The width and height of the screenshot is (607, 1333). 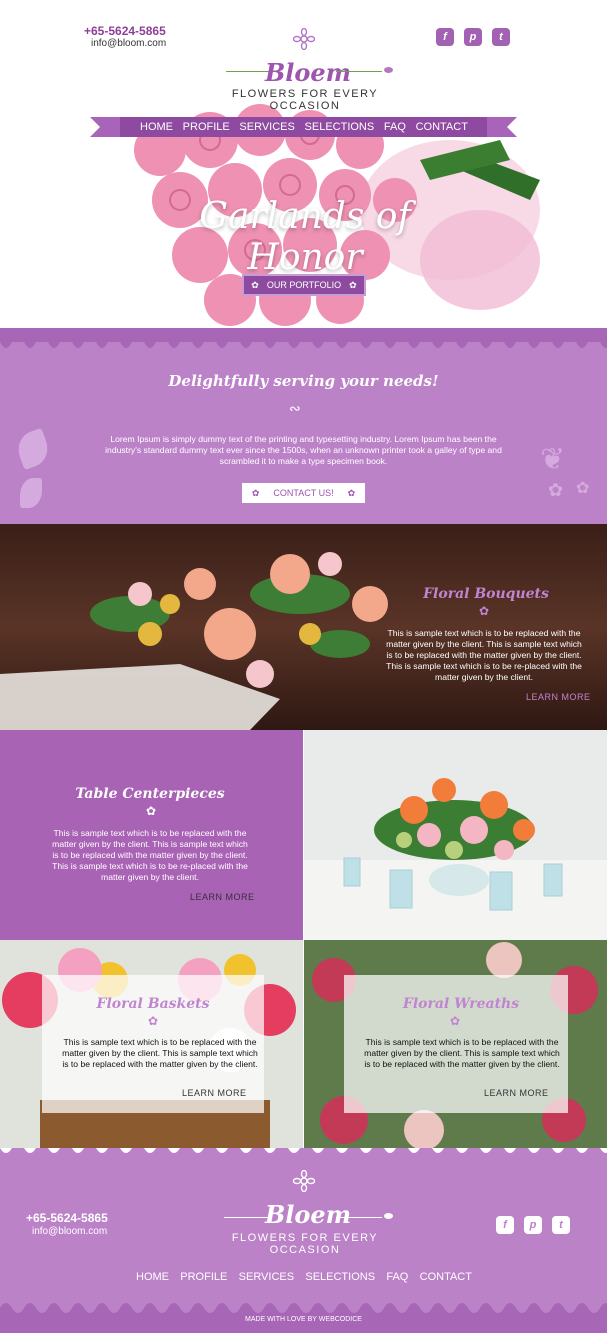 What do you see at coordinates (397, 1277) in the screenshot?
I see `footer-nav-faq: FAQ` at bounding box center [397, 1277].